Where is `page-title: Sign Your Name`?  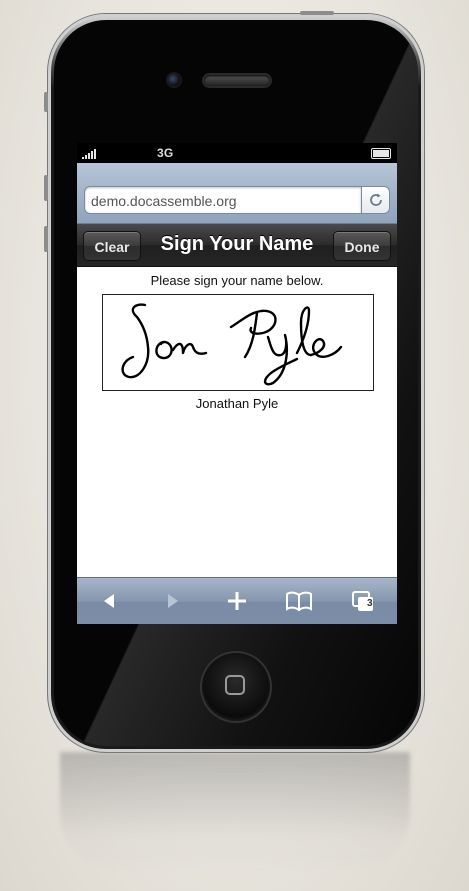 page-title: Sign Your Name is located at coordinates (237, 244).